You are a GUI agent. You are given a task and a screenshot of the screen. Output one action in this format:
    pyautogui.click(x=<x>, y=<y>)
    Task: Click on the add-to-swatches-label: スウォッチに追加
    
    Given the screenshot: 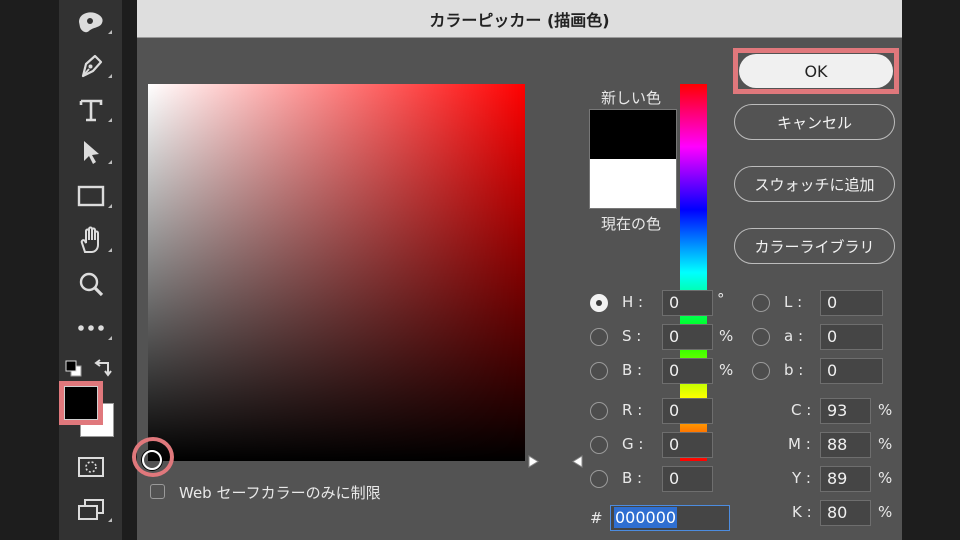 What is the action you would take?
    pyautogui.click(x=814, y=184)
    